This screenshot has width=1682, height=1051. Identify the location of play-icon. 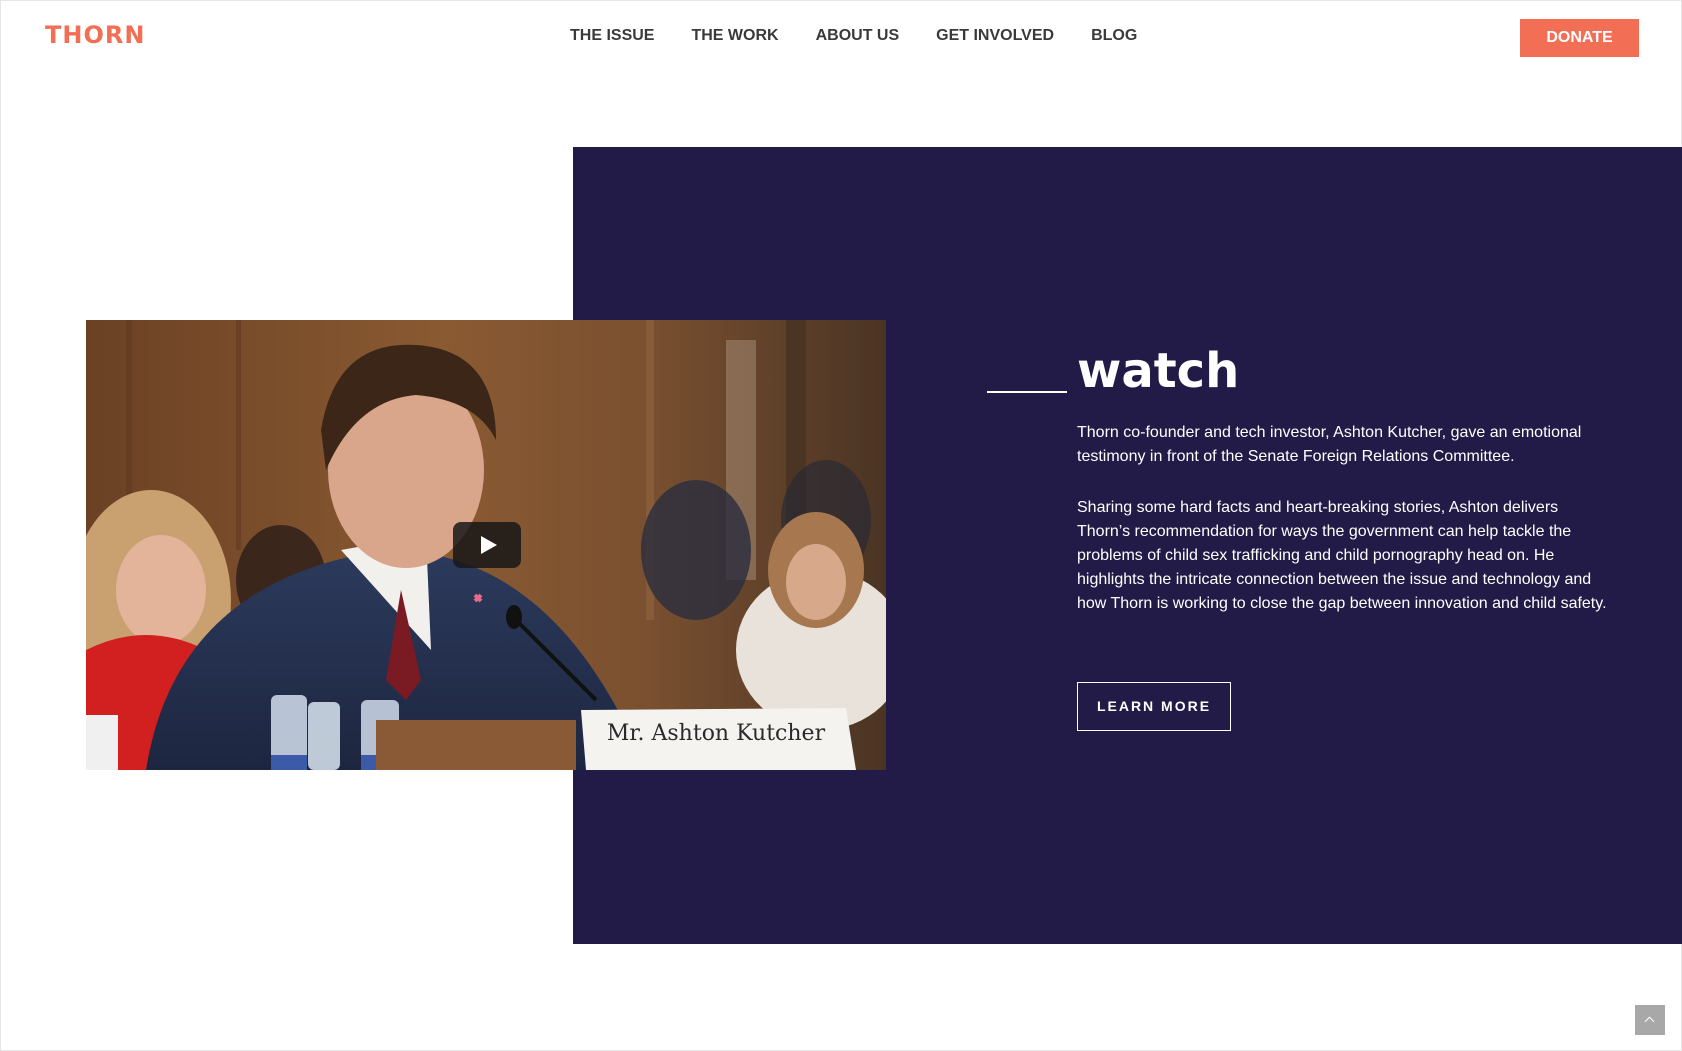
(489, 545).